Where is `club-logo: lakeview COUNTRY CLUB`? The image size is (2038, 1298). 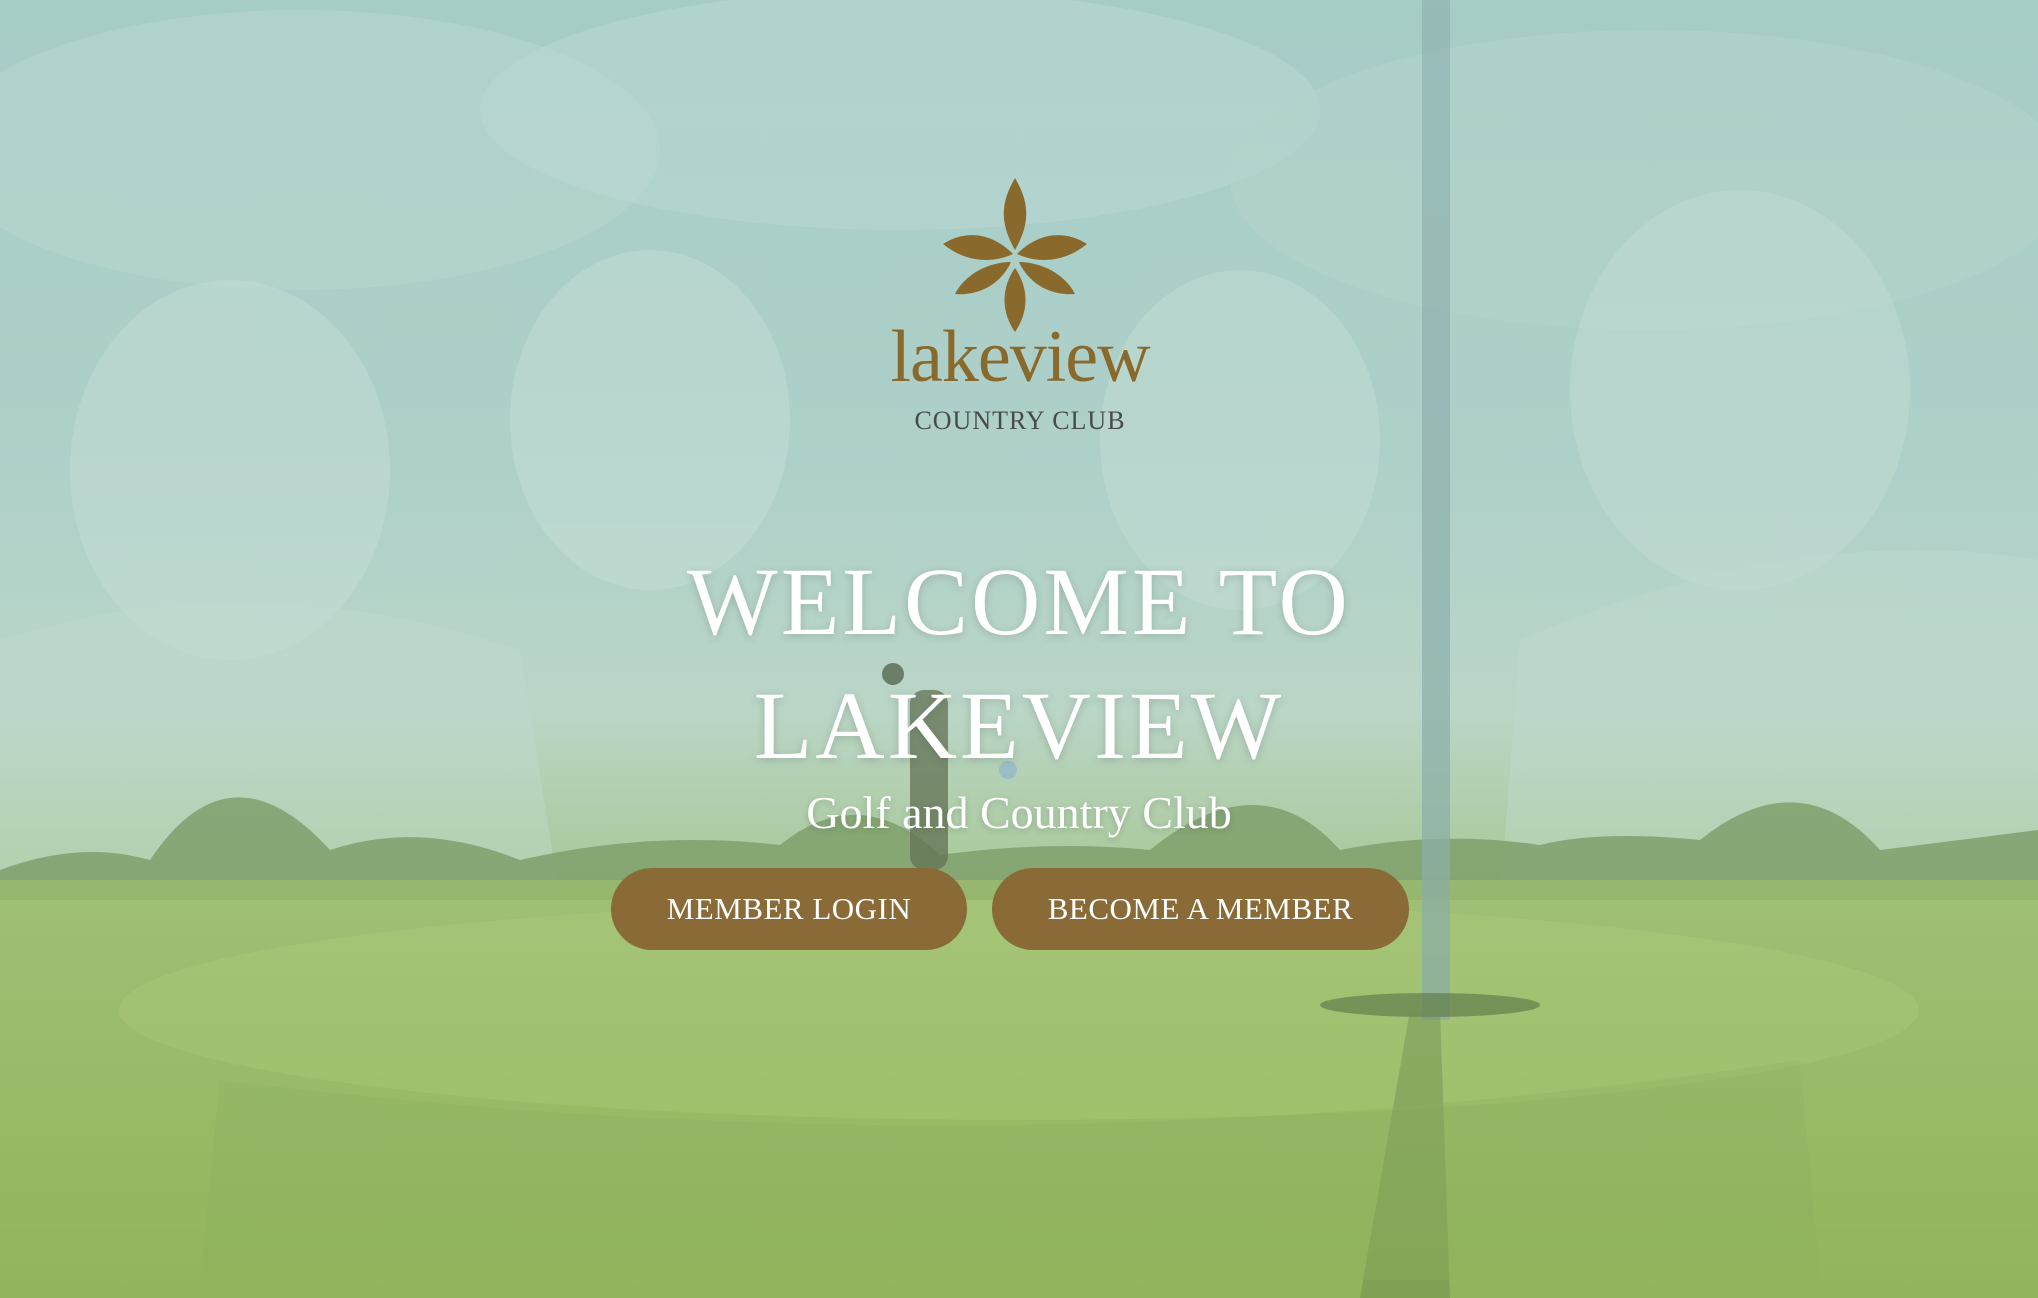
club-logo: lakeview COUNTRY CLUB is located at coordinates (1020, 305).